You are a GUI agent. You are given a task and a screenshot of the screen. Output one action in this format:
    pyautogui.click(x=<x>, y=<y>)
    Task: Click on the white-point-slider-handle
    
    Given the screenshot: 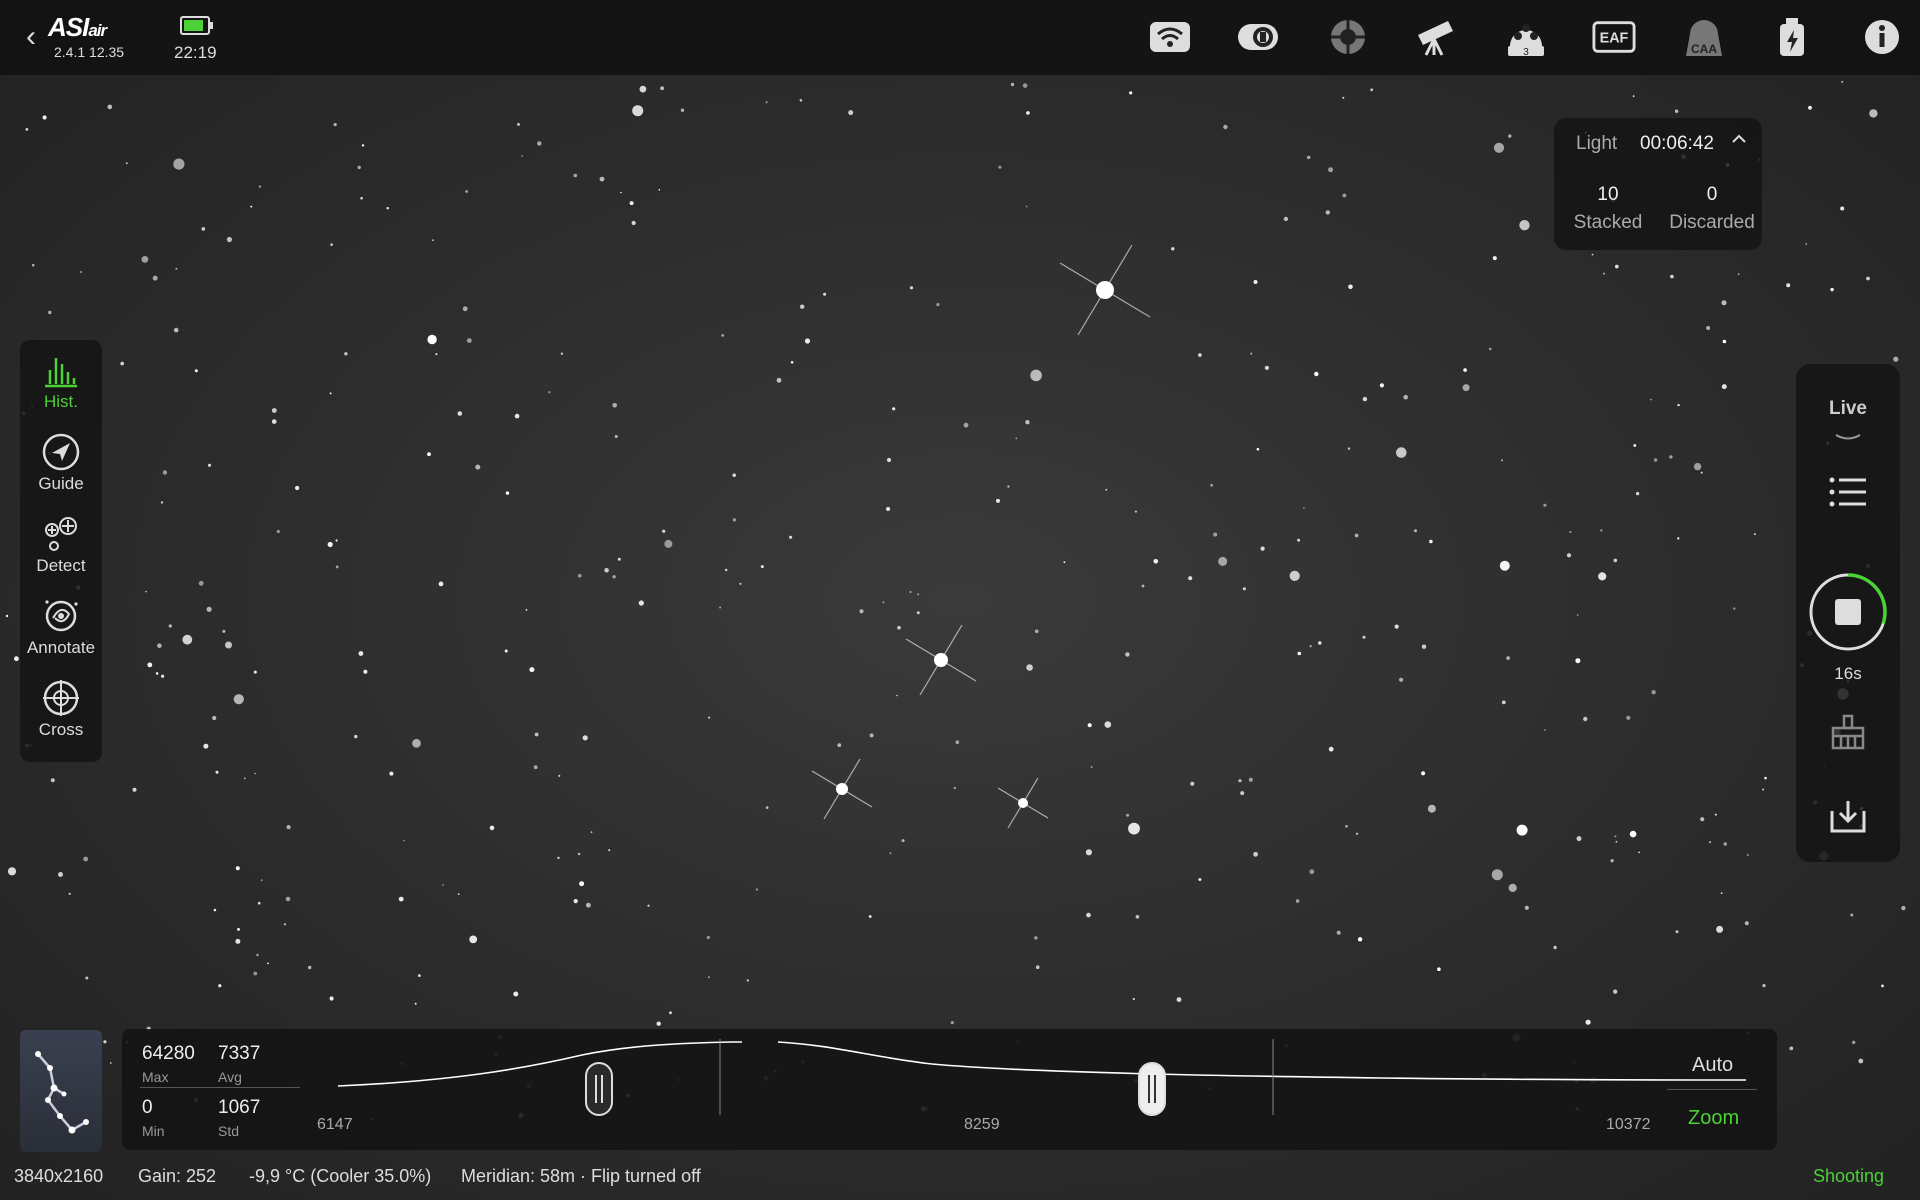 What is the action you would take?
    pyautogui.click(x=1152, y=1089)
    